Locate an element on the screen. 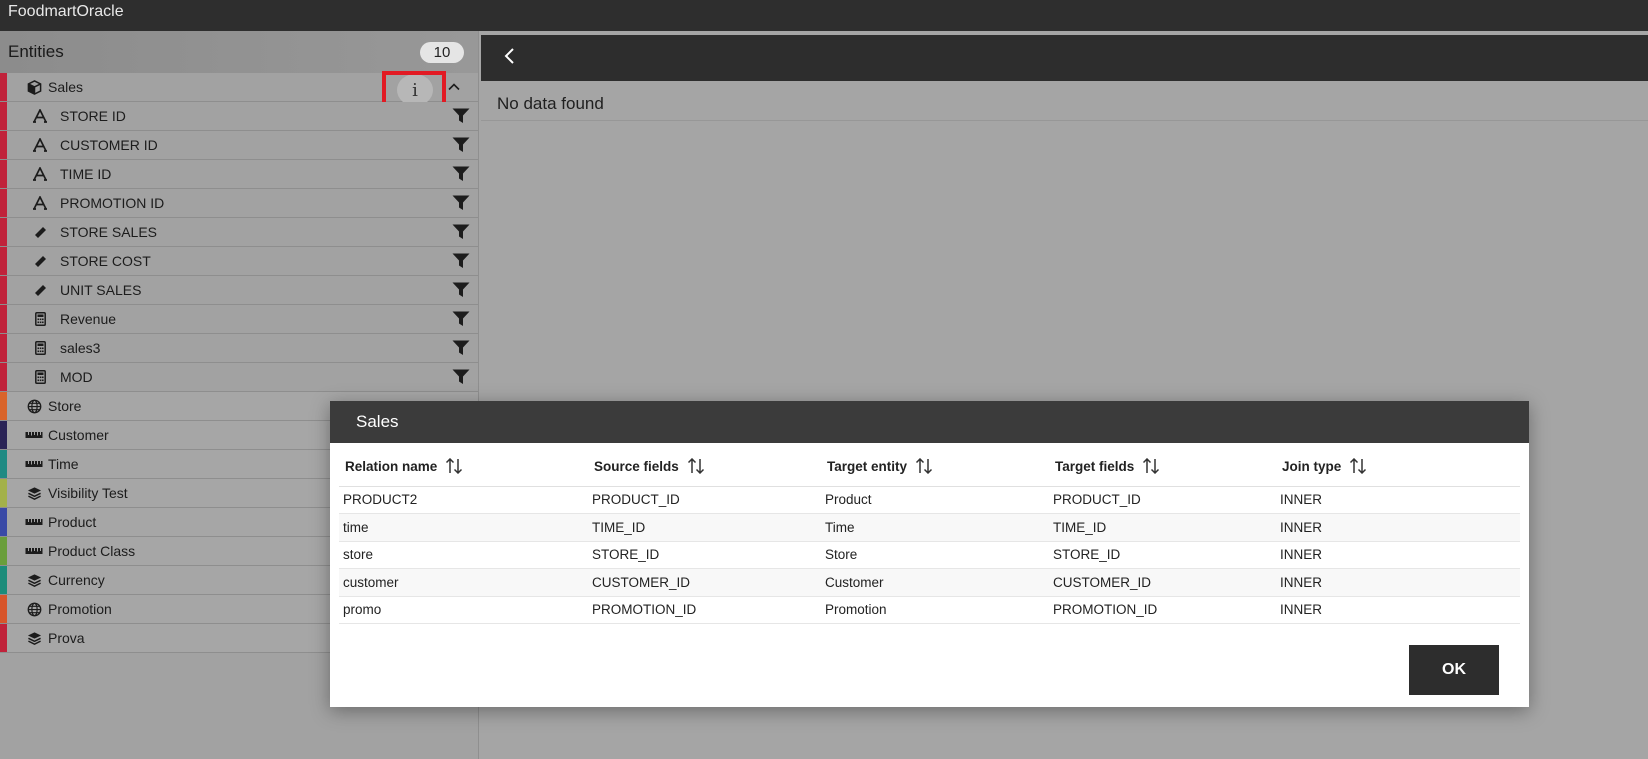 The height and width of the screenshot is (759, 1648). dialog-header: Sales is located at coordinates (929, 422).